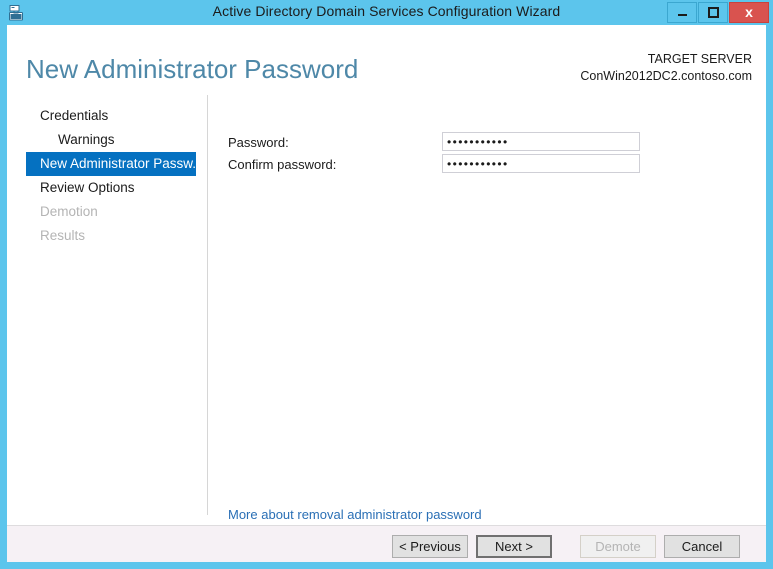  I want to click on demote-button: Demote, so click(618, 546).